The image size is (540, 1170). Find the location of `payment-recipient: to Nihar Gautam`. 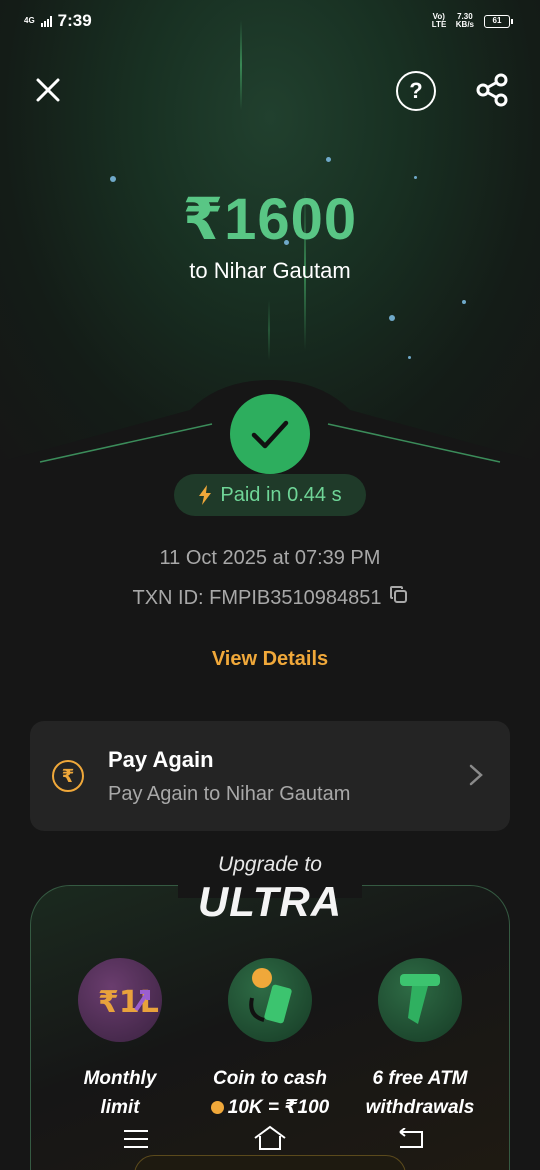

payment-recipient: to Nihar Gautam is located at coordinates (270, 270).